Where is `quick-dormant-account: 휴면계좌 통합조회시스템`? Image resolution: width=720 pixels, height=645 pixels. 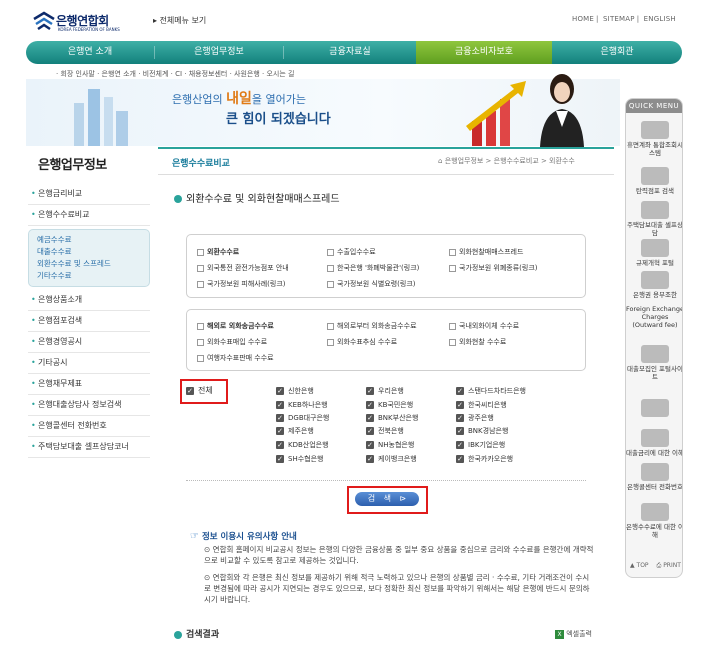 quick-dormant-account: 휴면계좌 통합조회시스템 is located at coordinates (654, 139).